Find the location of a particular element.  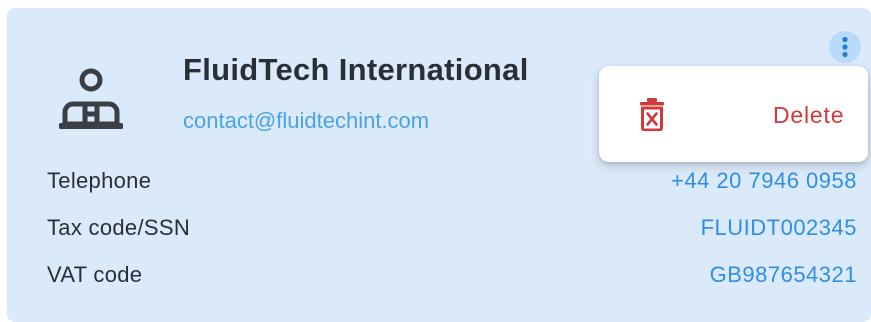

more-vertical-icon is located at coordinates (845, 47).